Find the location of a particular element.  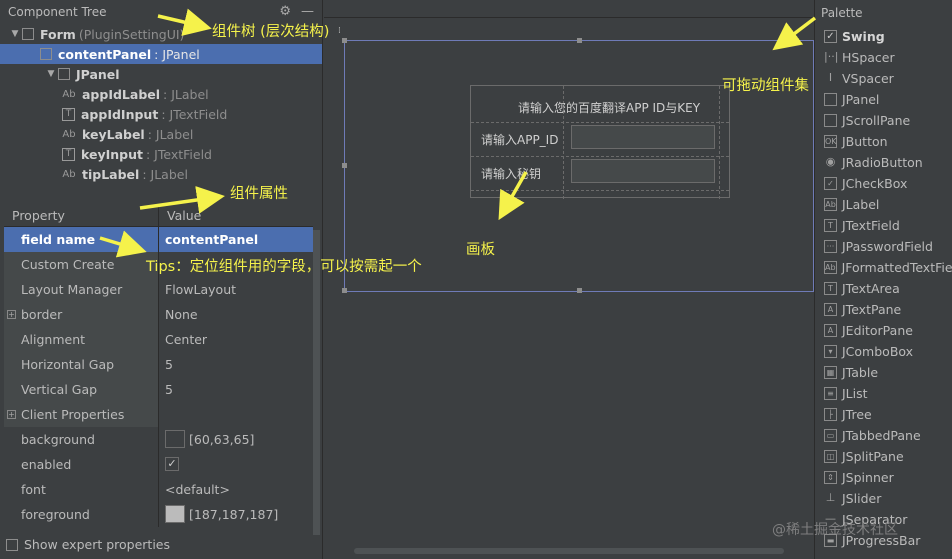

tree-annotation: 组件树 (层次结构) is located at coordinates (271, 32).